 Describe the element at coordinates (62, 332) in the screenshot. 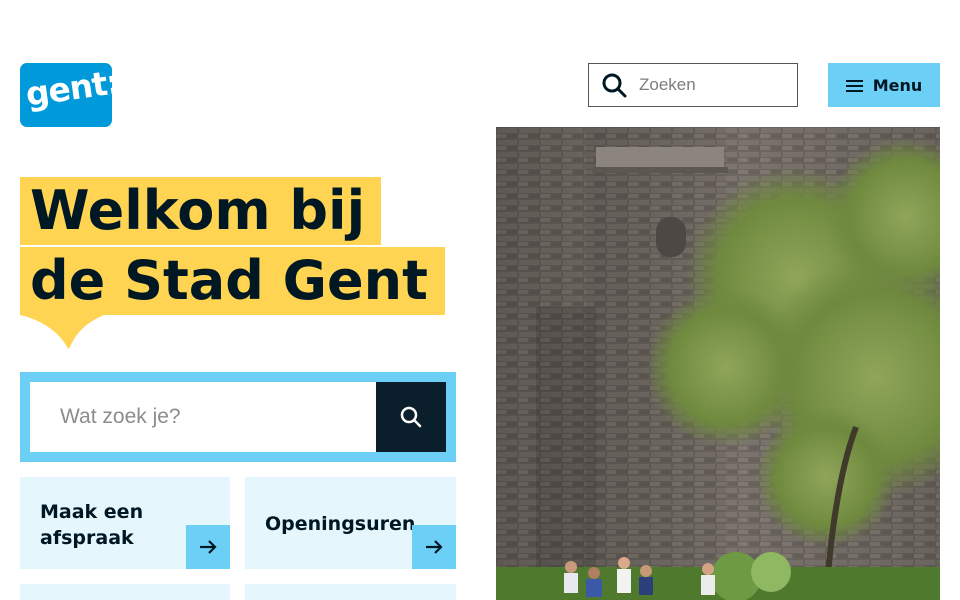

I see `speech-bubble-tail` at that location.